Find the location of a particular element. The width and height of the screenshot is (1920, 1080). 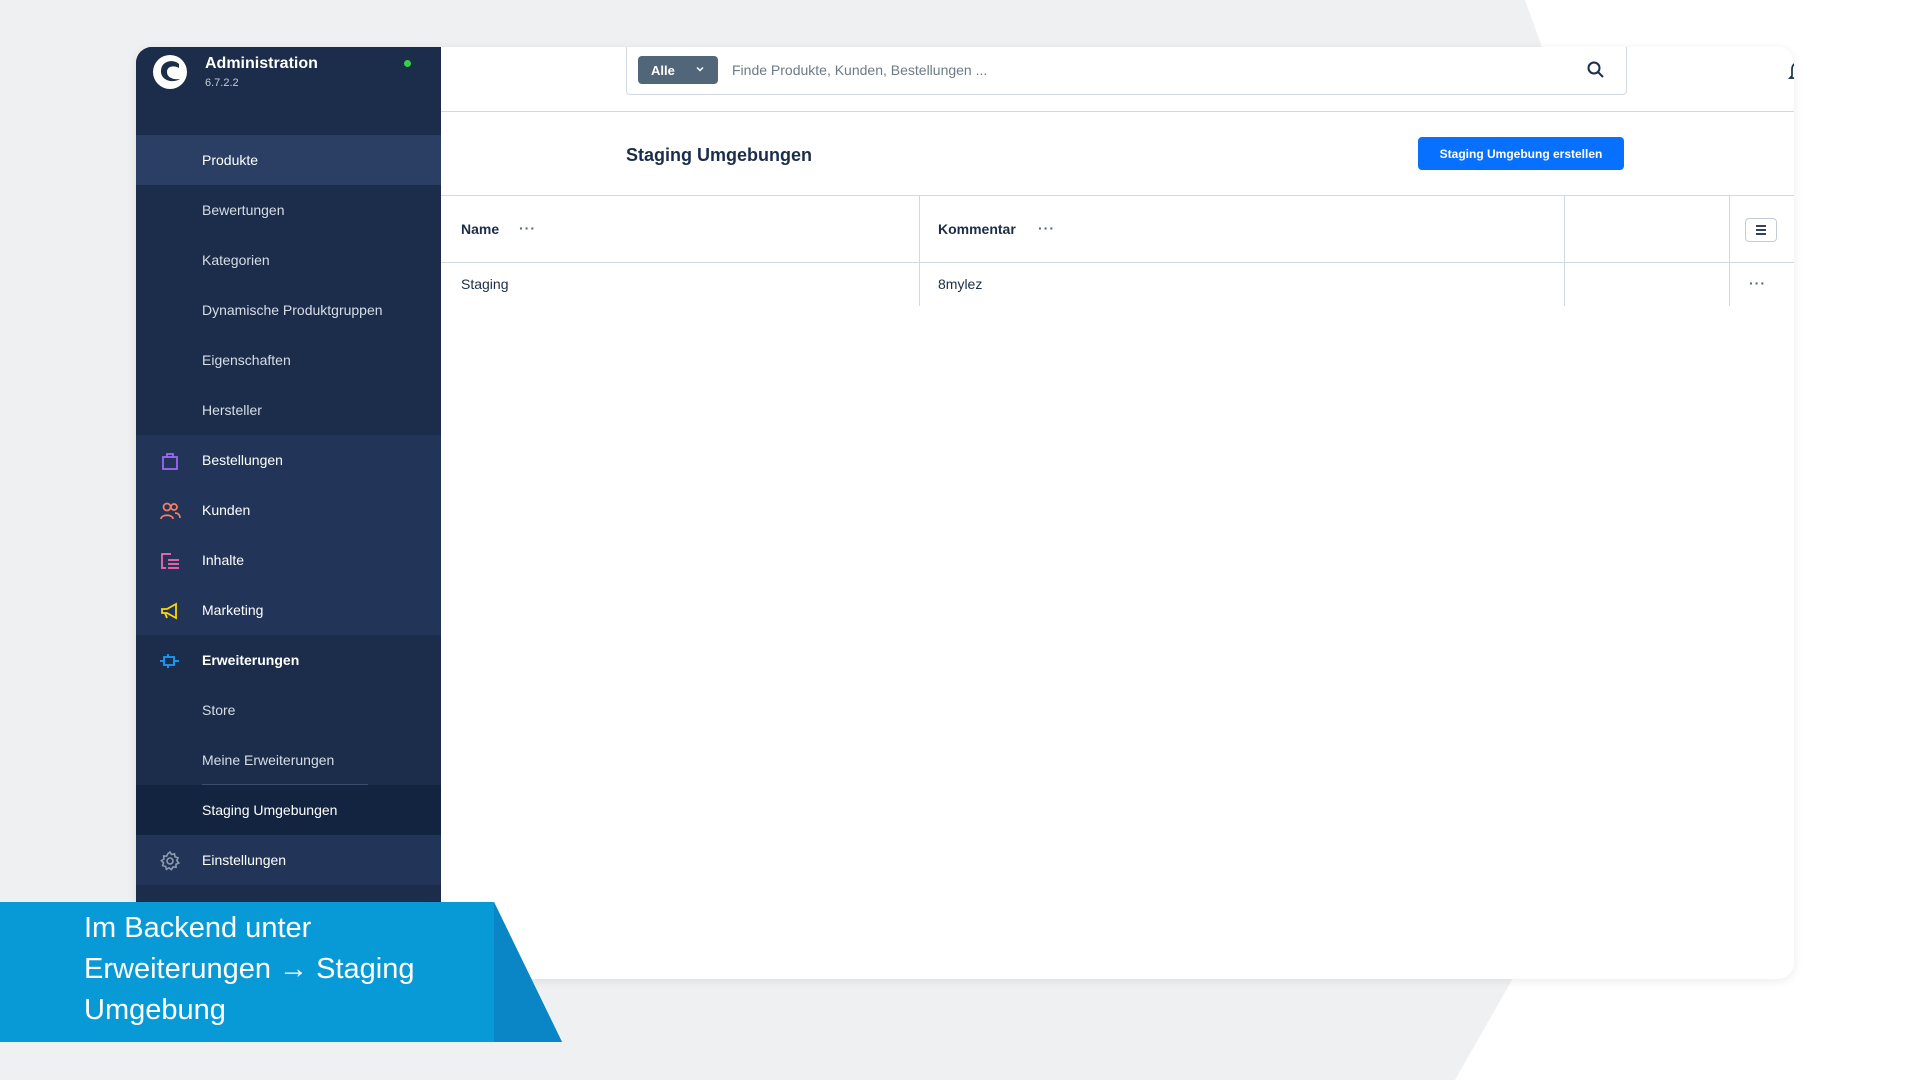

grid-header is located at coordinates (1117, 229).